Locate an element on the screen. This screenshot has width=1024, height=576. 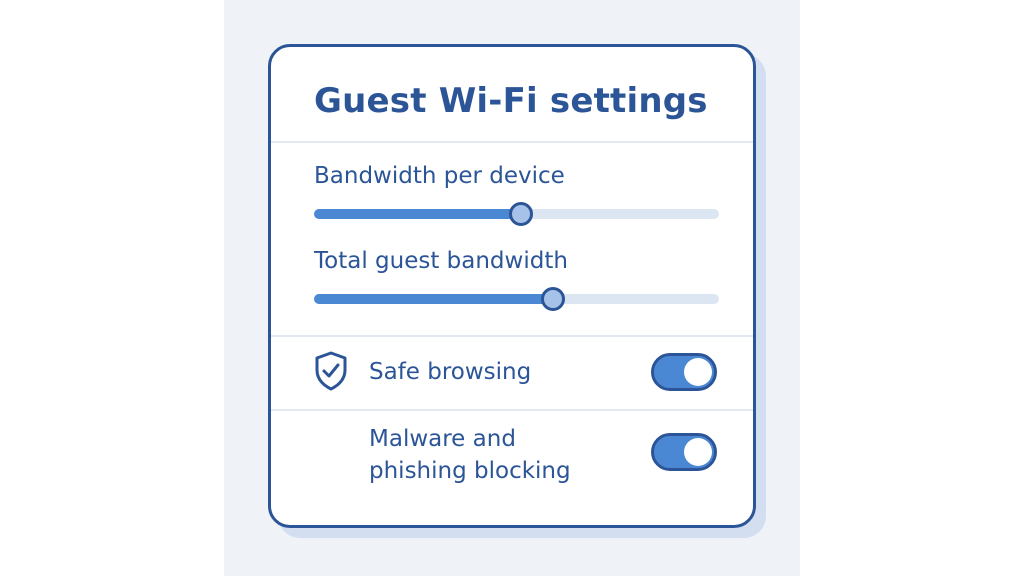
total-guest-bandwidth-label: Total guest bandwidth is located at coordinates (441, 261).